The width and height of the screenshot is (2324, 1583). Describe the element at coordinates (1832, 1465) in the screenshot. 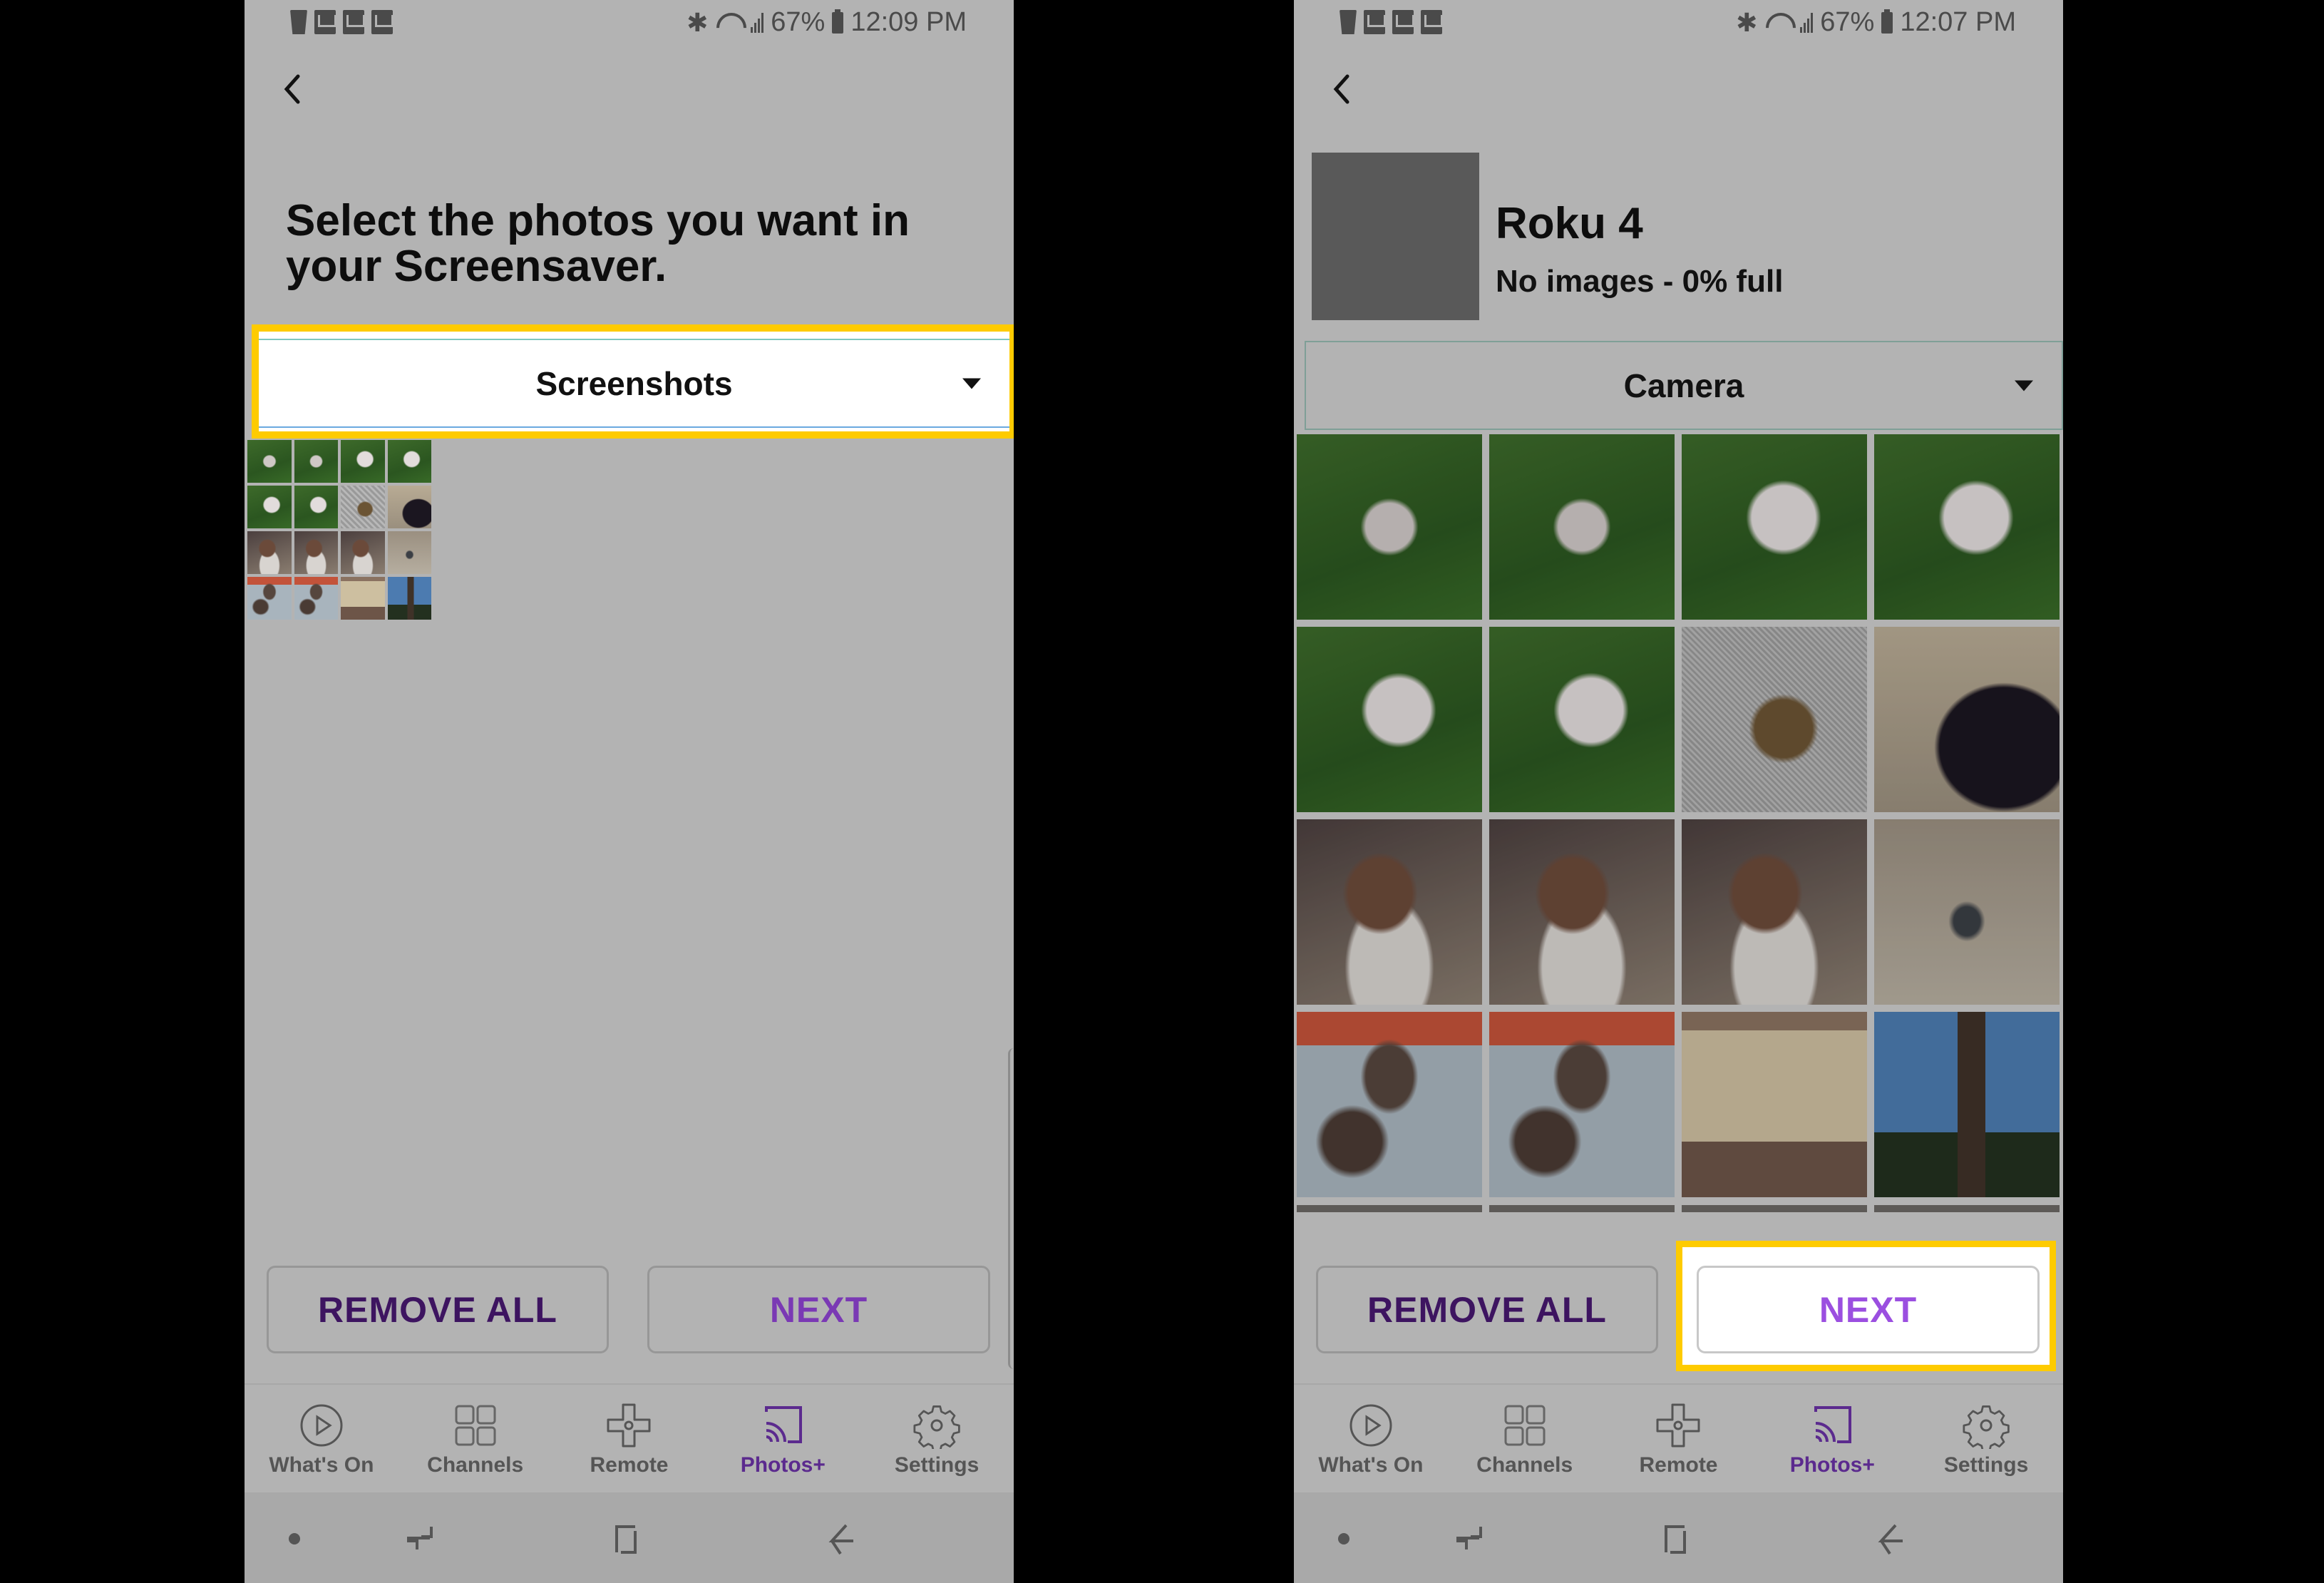

I see `tab-label: Photos+` at that location.